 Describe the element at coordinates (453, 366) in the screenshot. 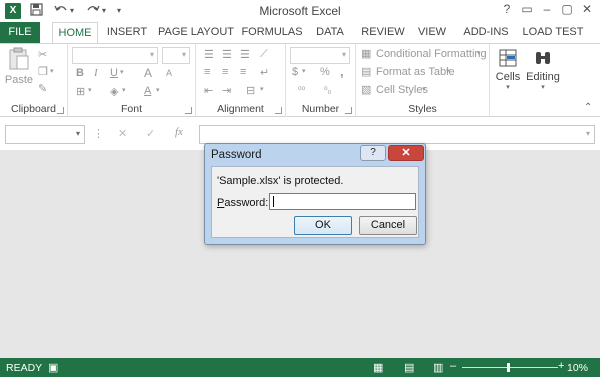

I see `zoom-out-icon: –` at that location.